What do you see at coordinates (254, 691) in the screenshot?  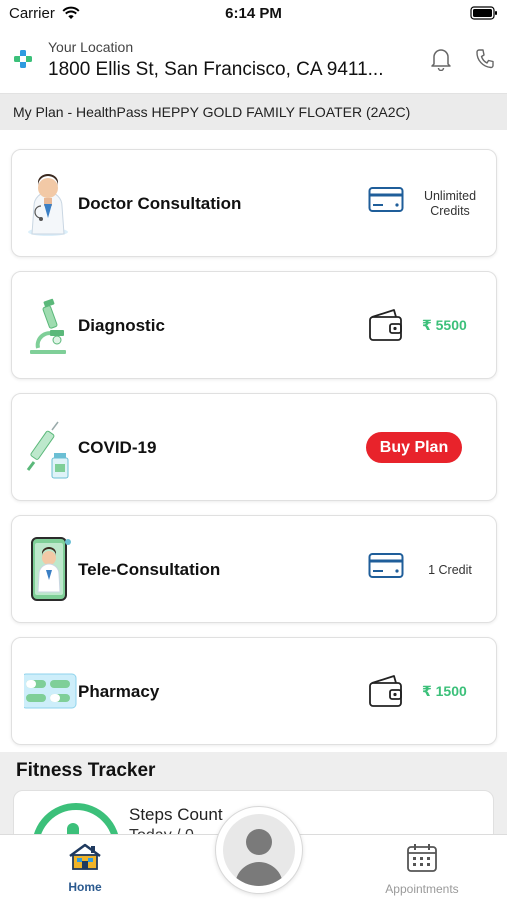 I see `service-card-pharmacy: Pharmacy ₹ 1500` at bounding box center [254, 691].